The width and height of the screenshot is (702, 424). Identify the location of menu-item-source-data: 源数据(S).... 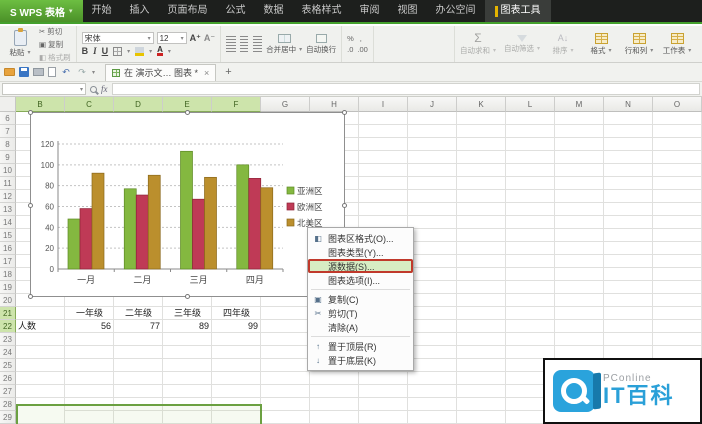
(360, 266).